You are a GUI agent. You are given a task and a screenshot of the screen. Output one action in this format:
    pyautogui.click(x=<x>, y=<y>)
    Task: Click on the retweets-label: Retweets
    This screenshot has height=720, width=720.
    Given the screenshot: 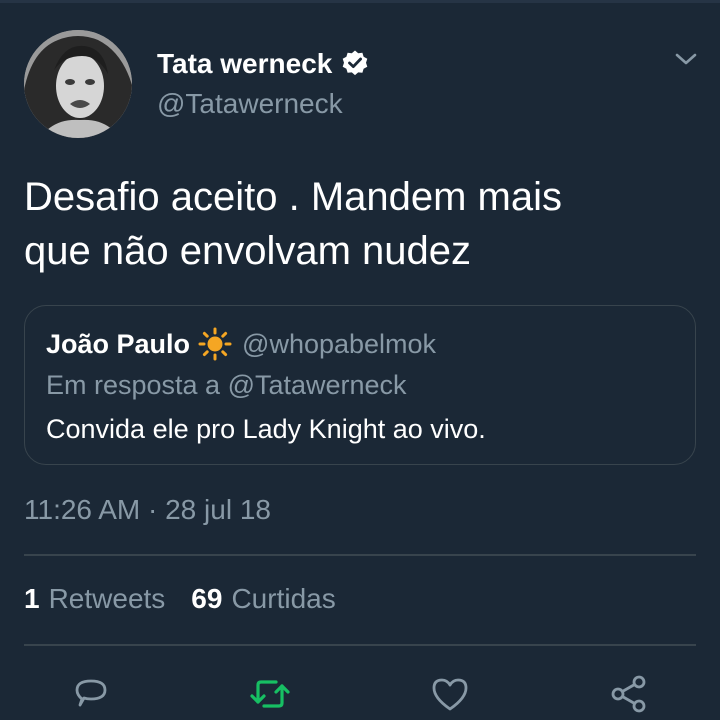 What is the action you would take?
    pyautogui.click(x=107, y=598)
    